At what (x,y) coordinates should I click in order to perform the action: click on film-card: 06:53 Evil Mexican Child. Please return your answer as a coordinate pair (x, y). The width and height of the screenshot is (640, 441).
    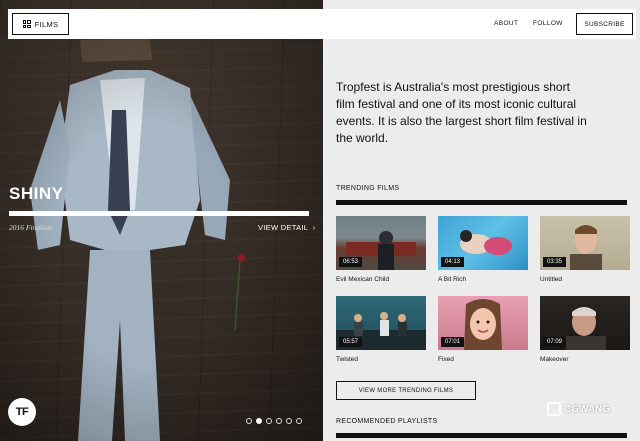
    Looking at the image, I should click on (381, 249).